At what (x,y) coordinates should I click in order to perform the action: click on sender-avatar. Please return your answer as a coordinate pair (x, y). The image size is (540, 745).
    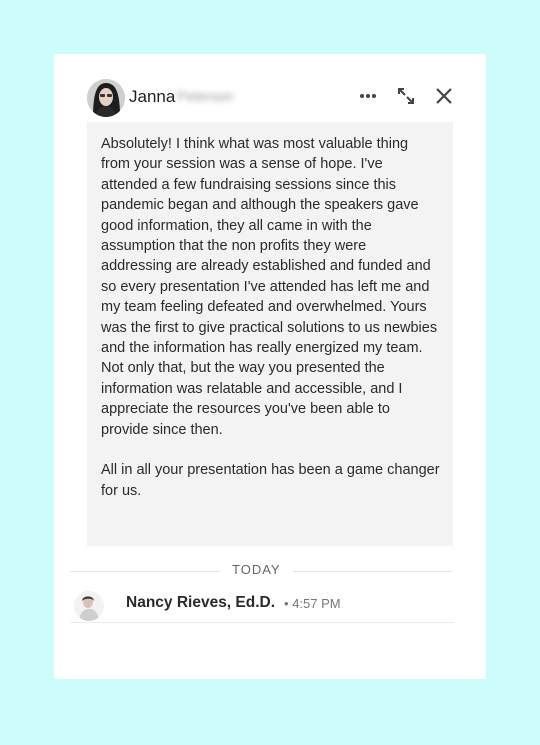
    Looking at the image, I should click on (89, 606).